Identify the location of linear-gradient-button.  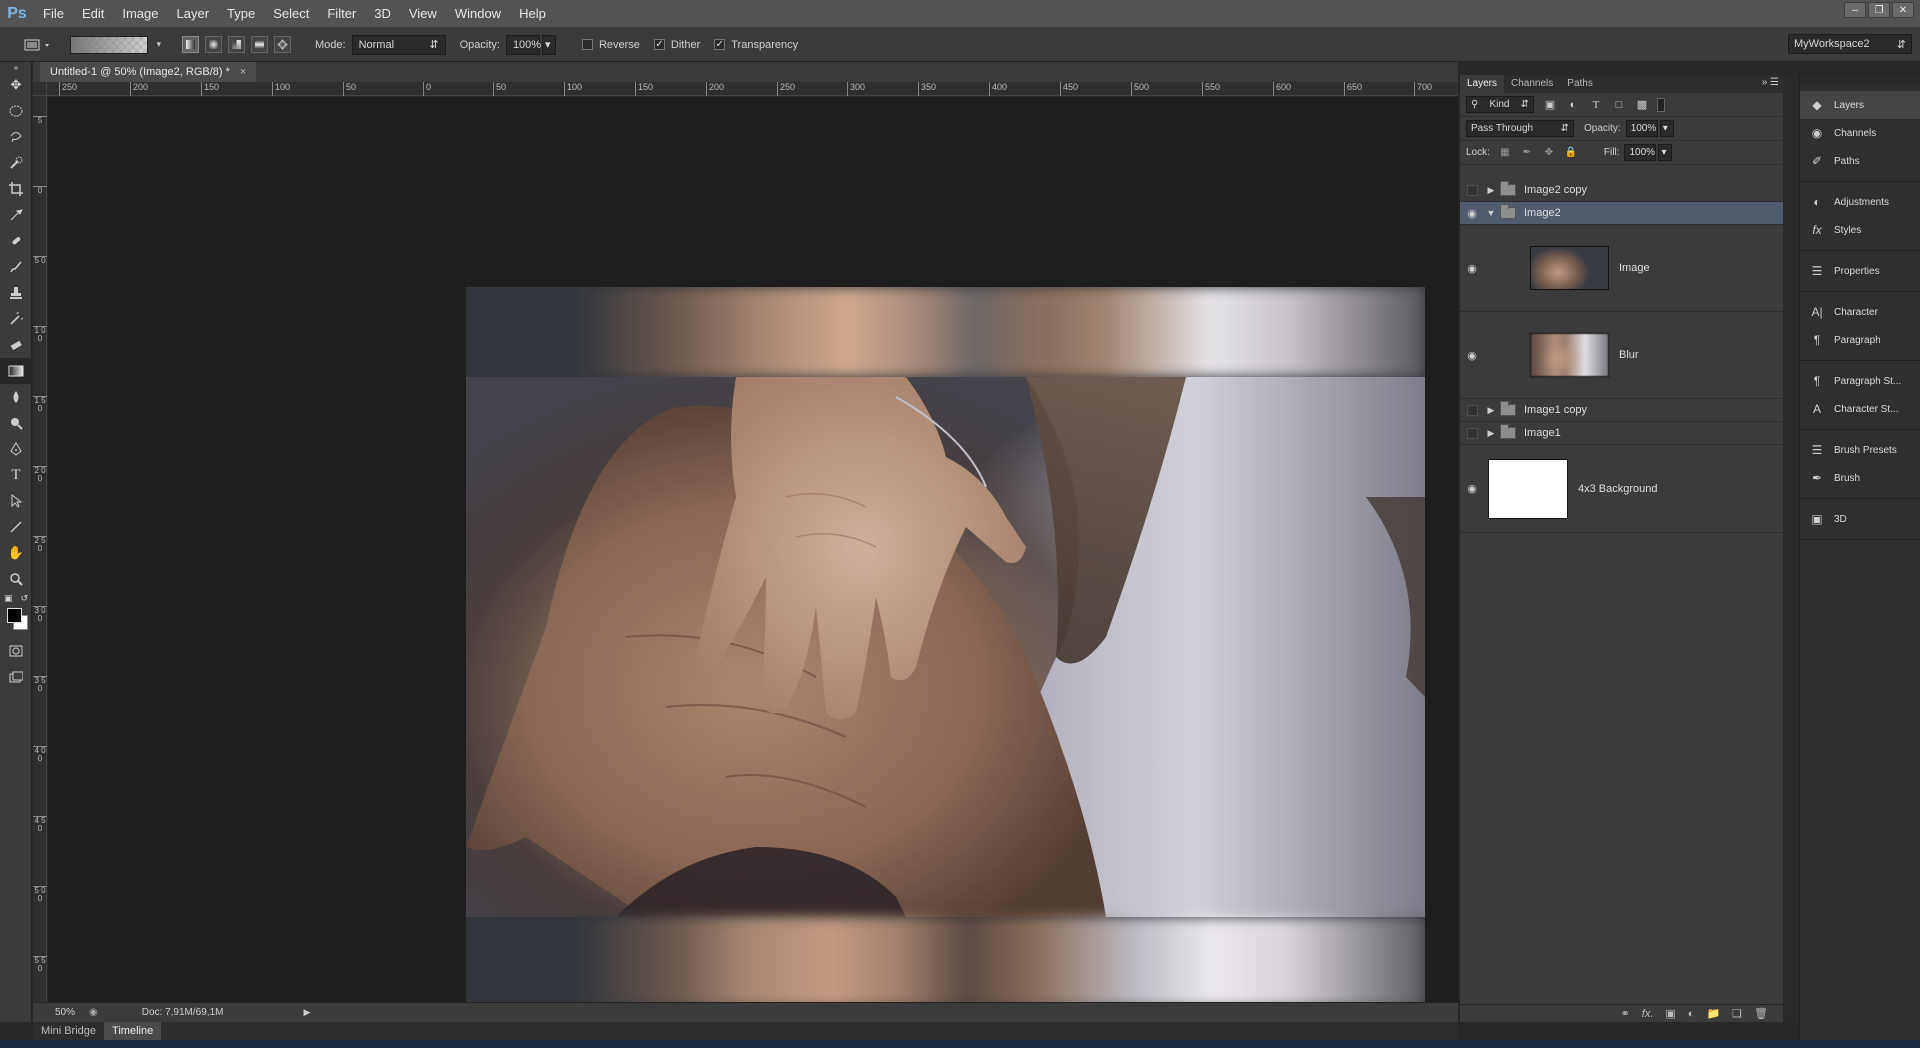
(190, 44).